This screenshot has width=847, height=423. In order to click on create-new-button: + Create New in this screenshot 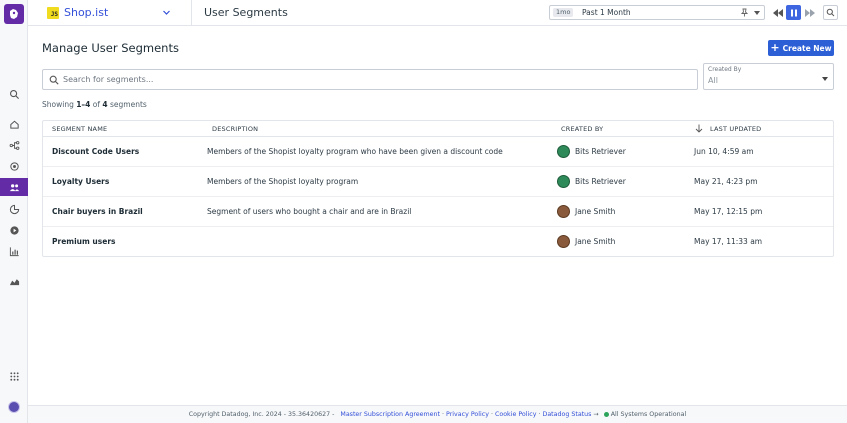, I will do `click(801, 48)`.